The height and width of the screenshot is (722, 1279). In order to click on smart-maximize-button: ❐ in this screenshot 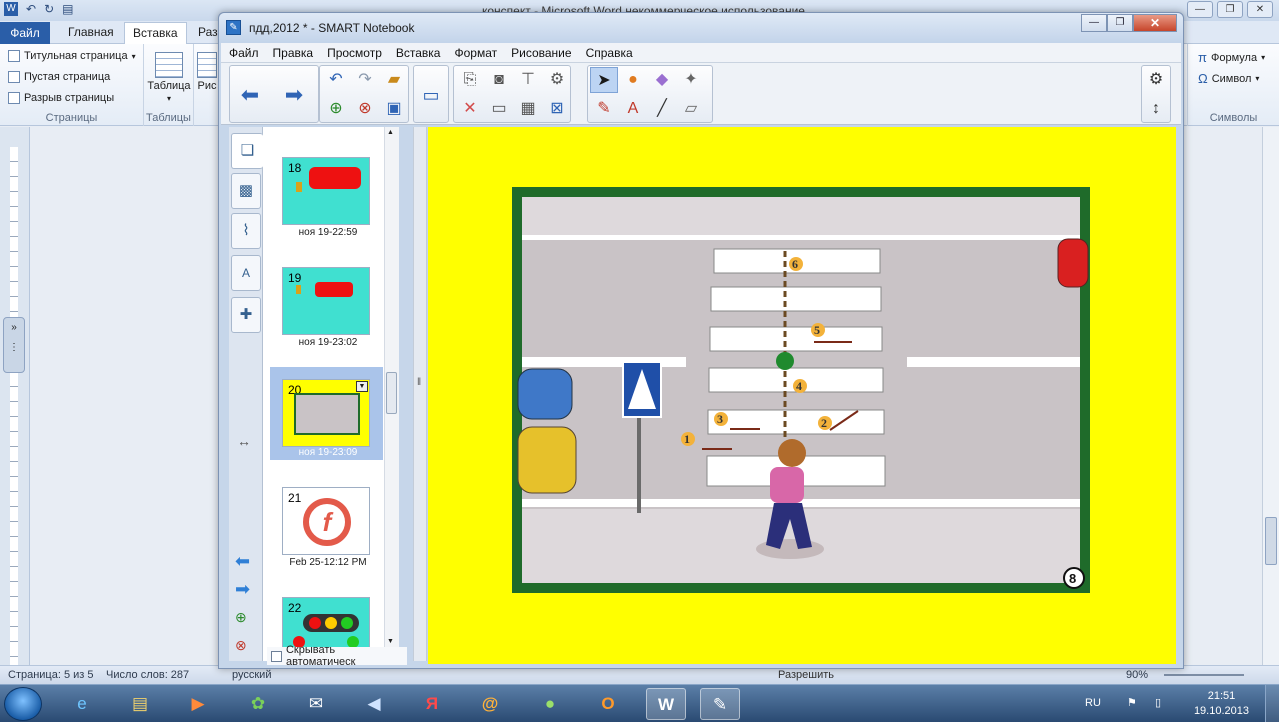, I will do `click(1120, 23)`.